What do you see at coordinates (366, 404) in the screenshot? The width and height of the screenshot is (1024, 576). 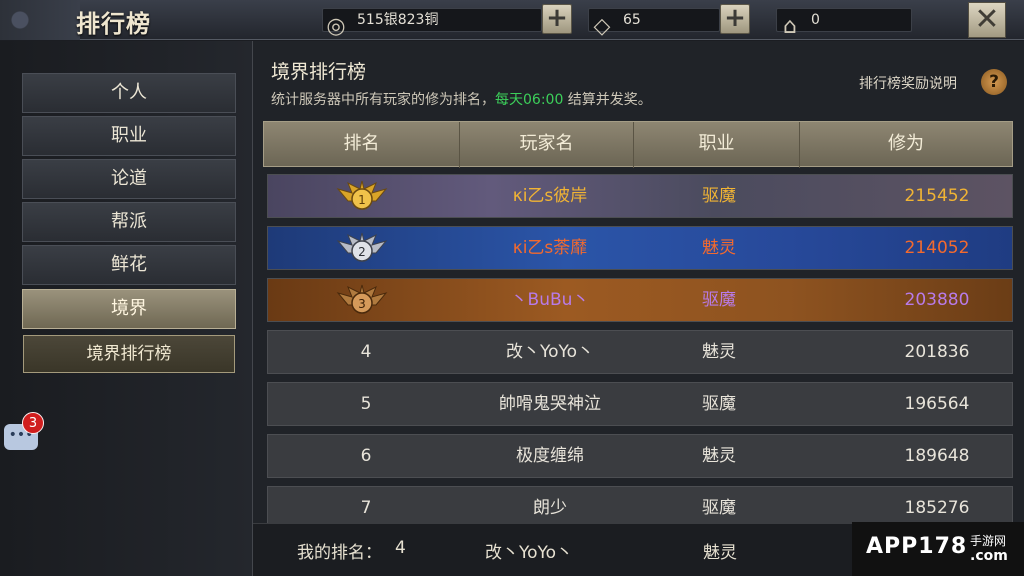 I see `player-rank: 5` at bounding box center [366, 404].